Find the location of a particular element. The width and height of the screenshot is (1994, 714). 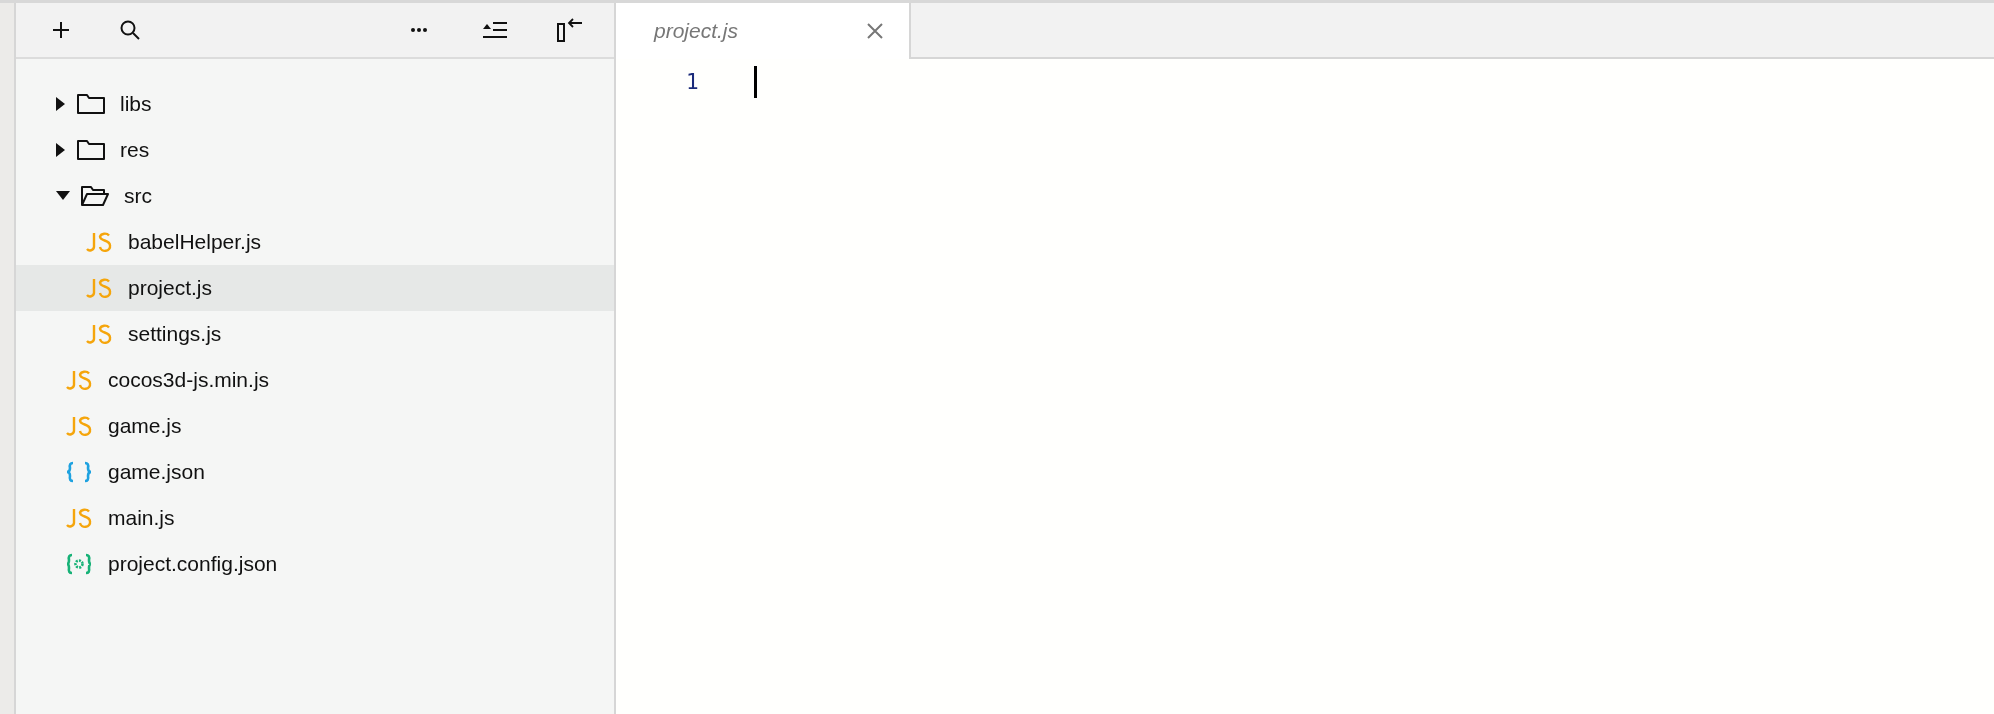

tree-item: libs is located at coordinates (315, 104).